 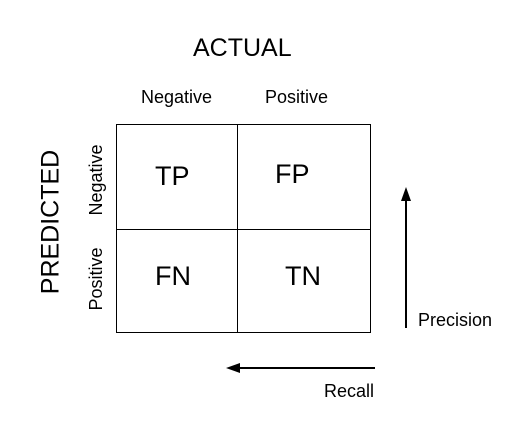 What do you see at coordinates (96, 279) in the screenshot?
I see `row-header-positive: Positive` at bounding box center [96, 279].